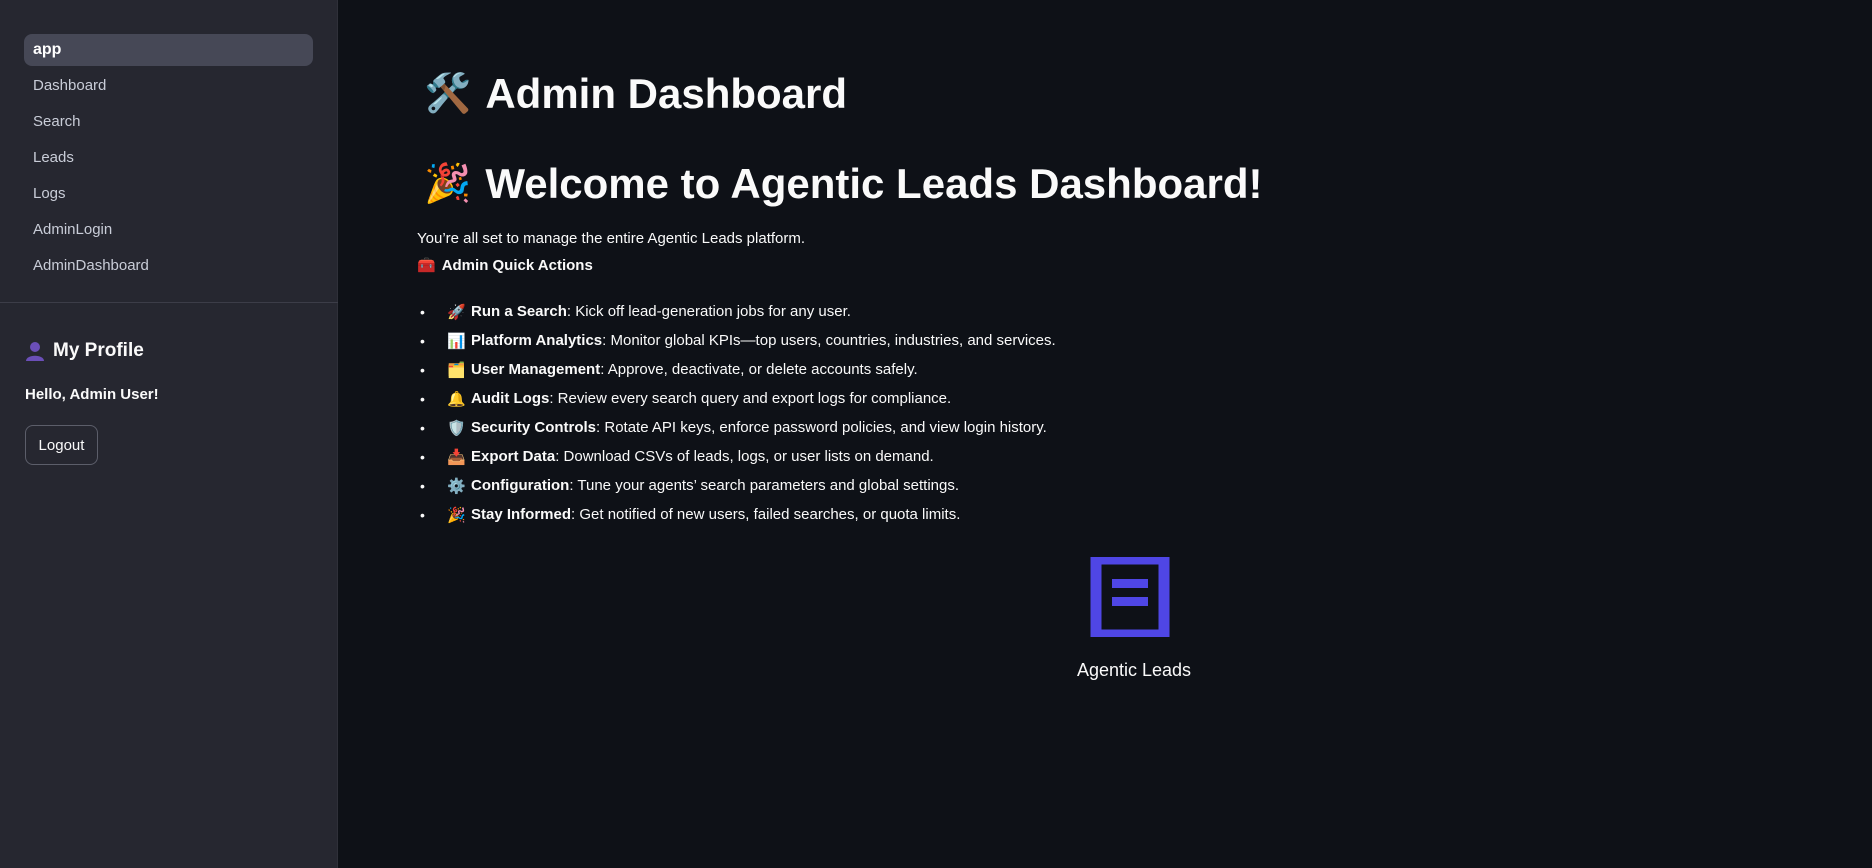 This screenshot has width=1872, height=868. Describe the element at coordinates (168, 122) in the screenshot. I see `sidebar-item-search: Search` at that location.